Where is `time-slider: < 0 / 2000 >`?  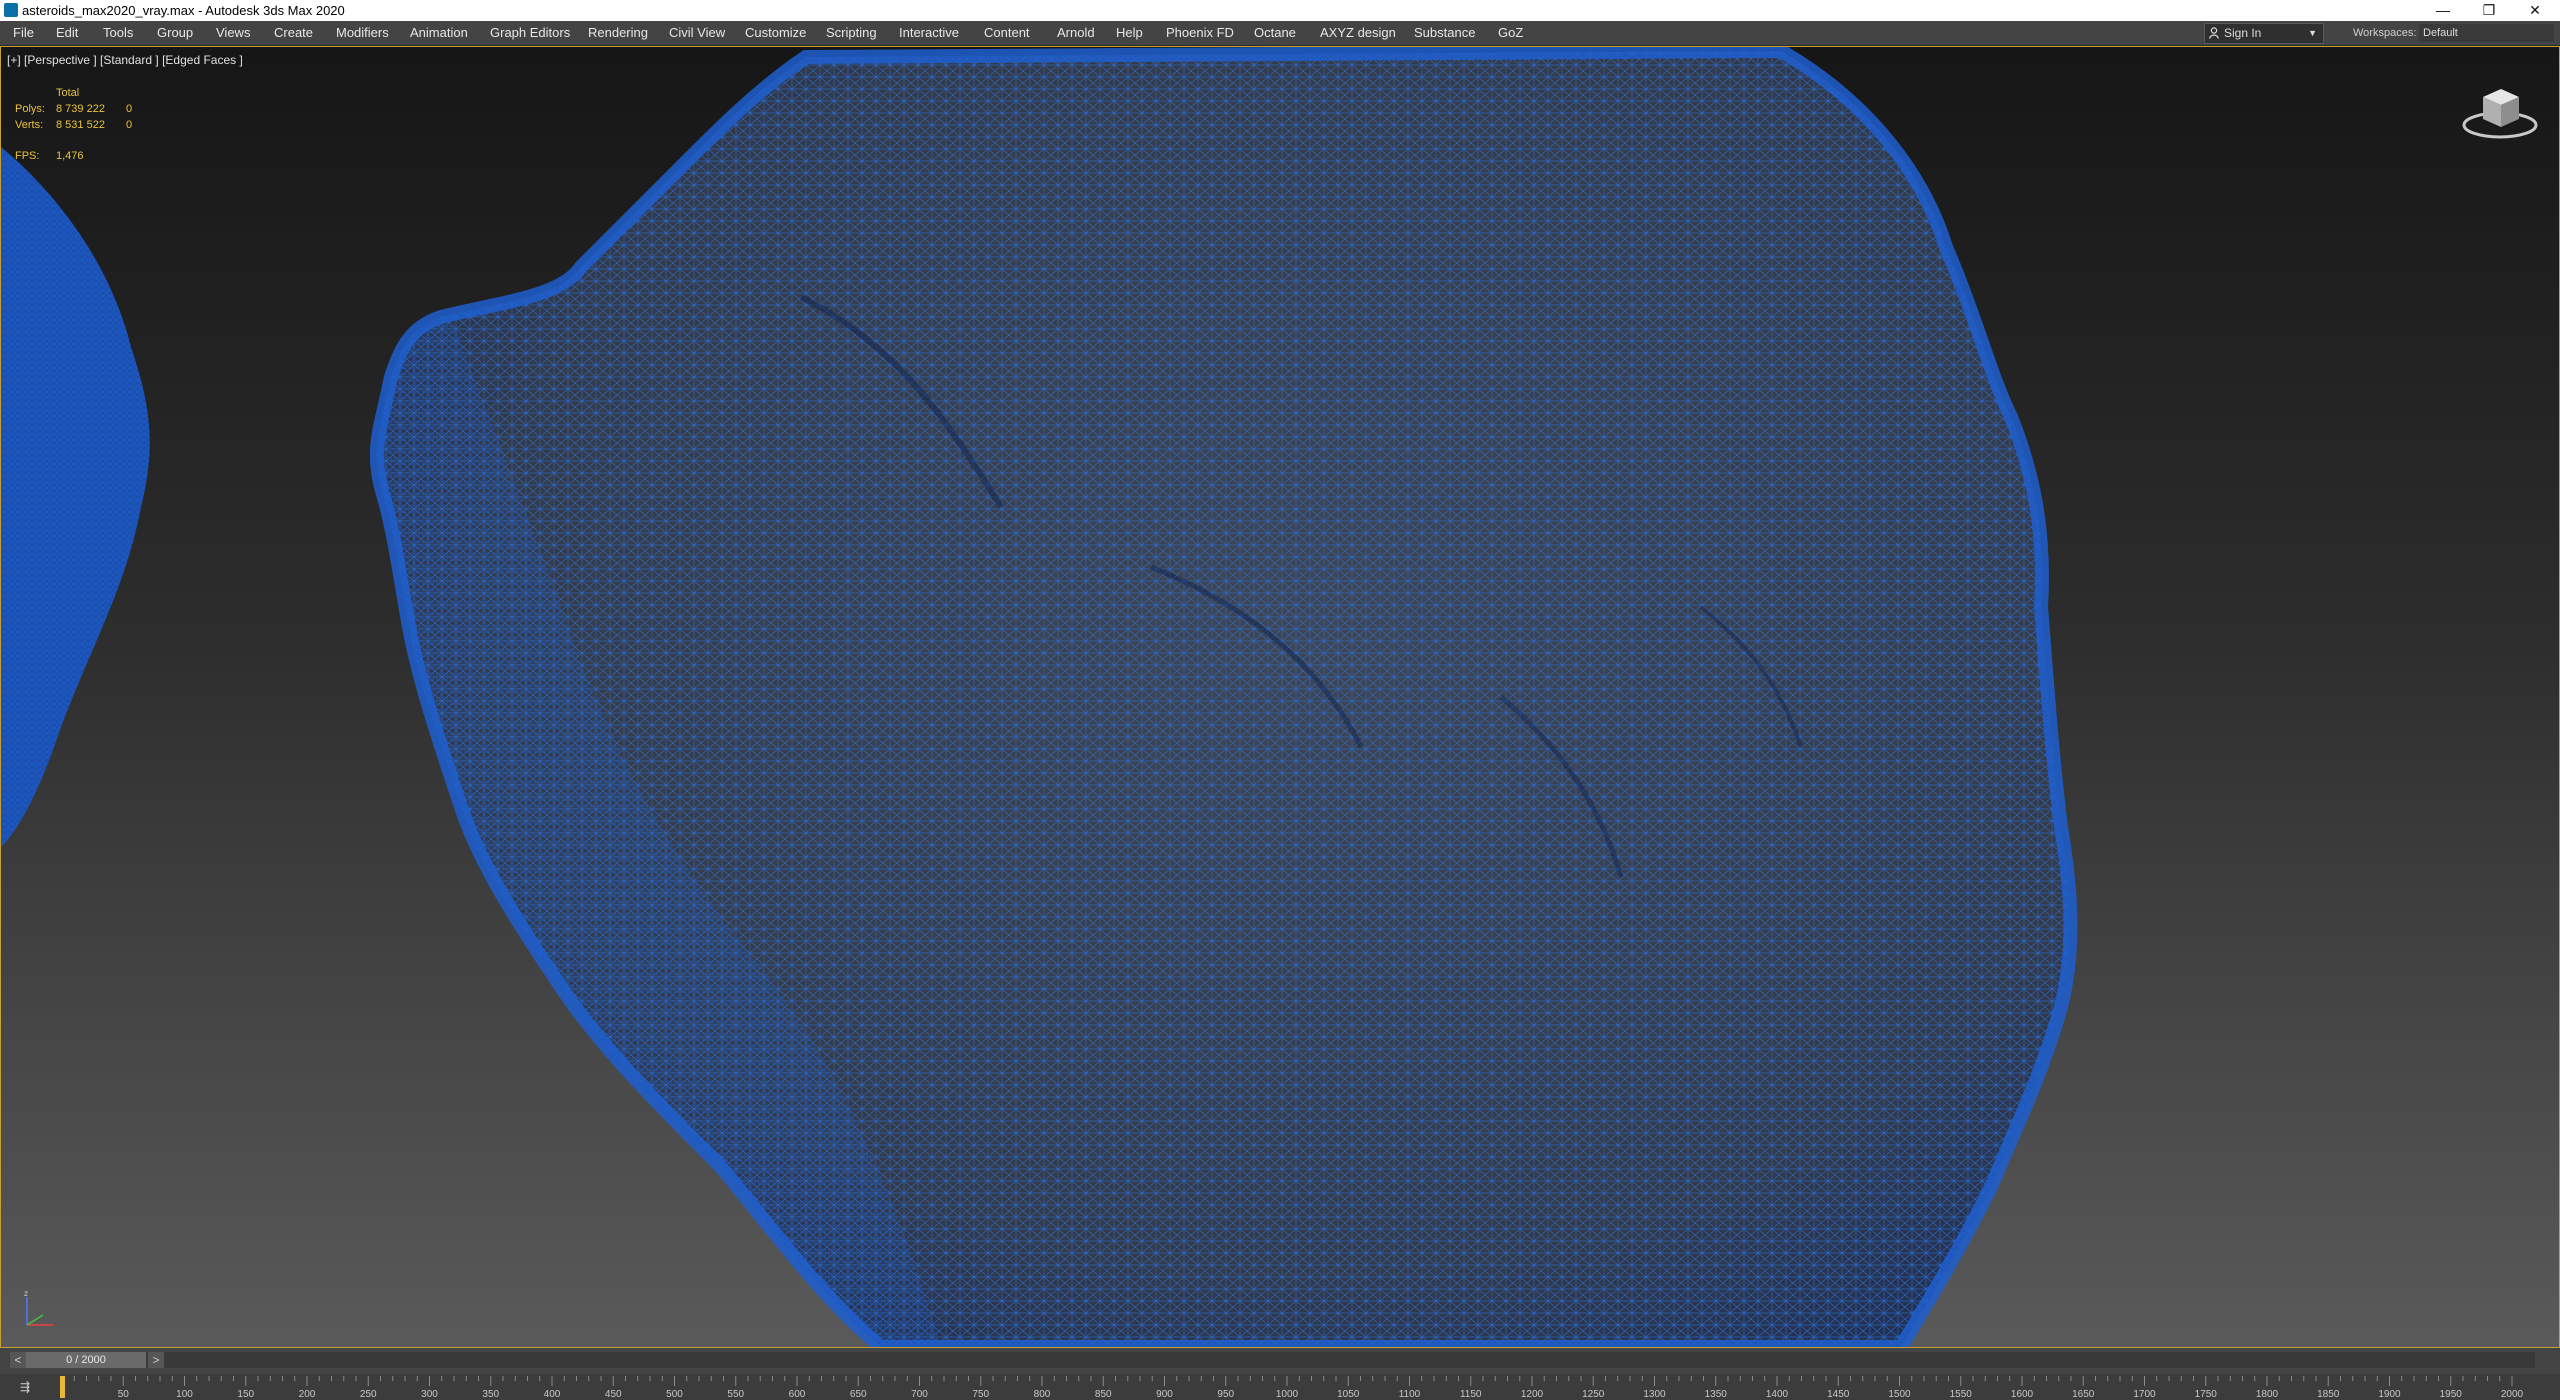
time-slider: < 0 / 2000 > is located at coordinates (1280, 1361).